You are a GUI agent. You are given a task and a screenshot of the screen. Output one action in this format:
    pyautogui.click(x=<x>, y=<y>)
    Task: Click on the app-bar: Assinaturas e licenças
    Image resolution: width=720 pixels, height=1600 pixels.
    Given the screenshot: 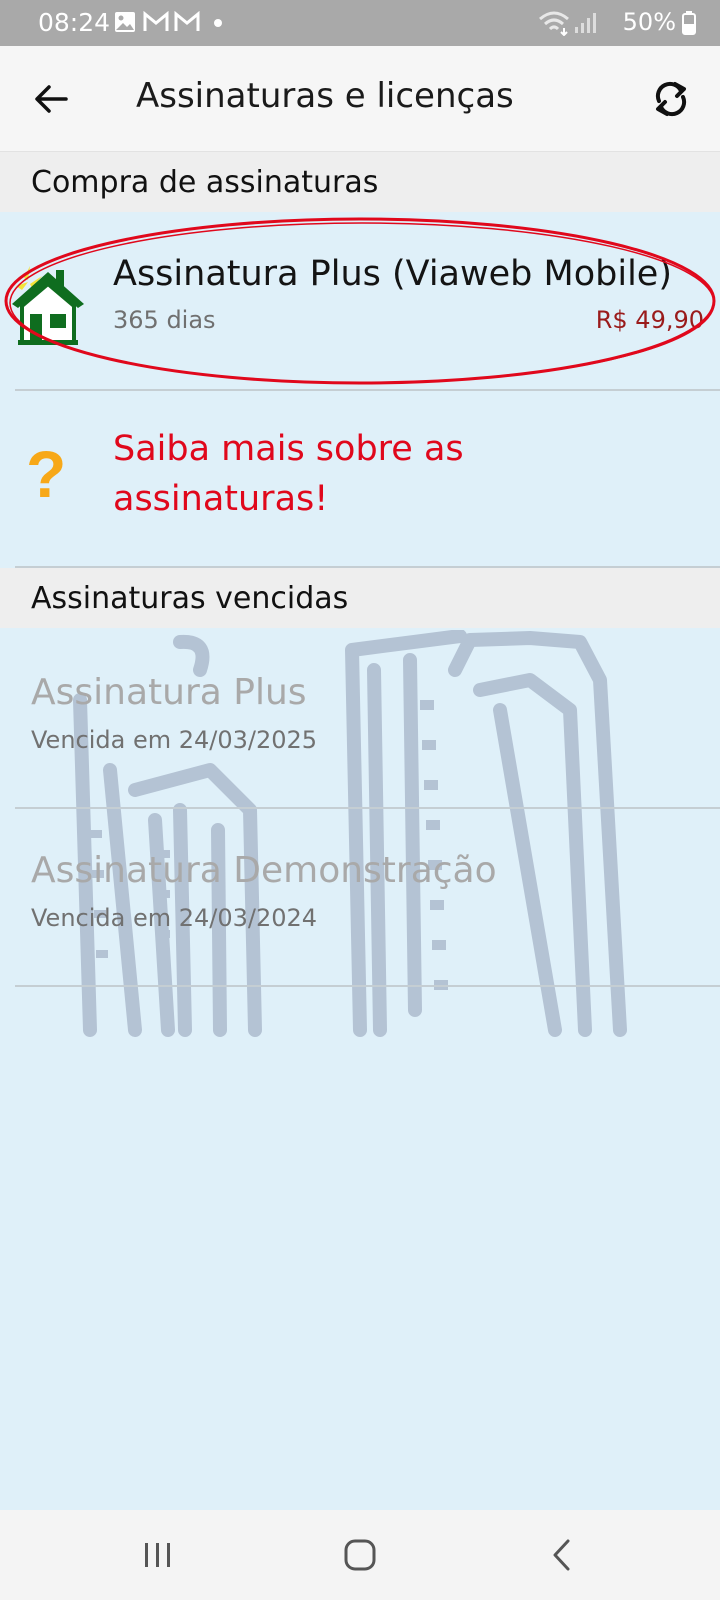 What is the action you would take?
    pyautogui.click(x=360, y=99)
    